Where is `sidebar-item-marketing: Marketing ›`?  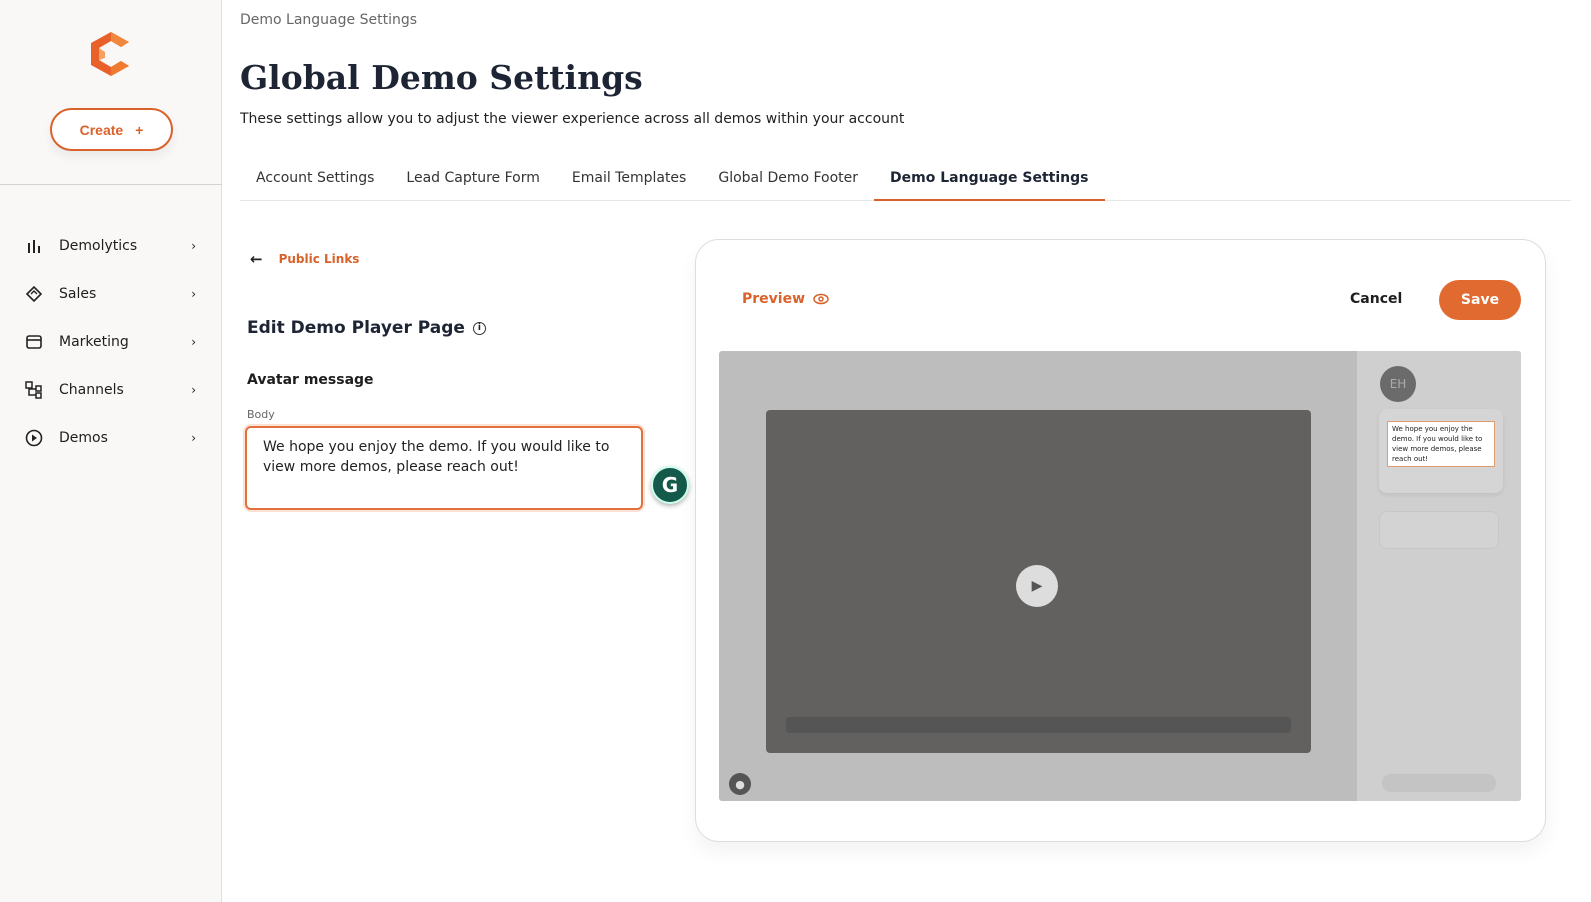 sidebar-item-marketing: Marketing › is located at coordinates (111, 342).